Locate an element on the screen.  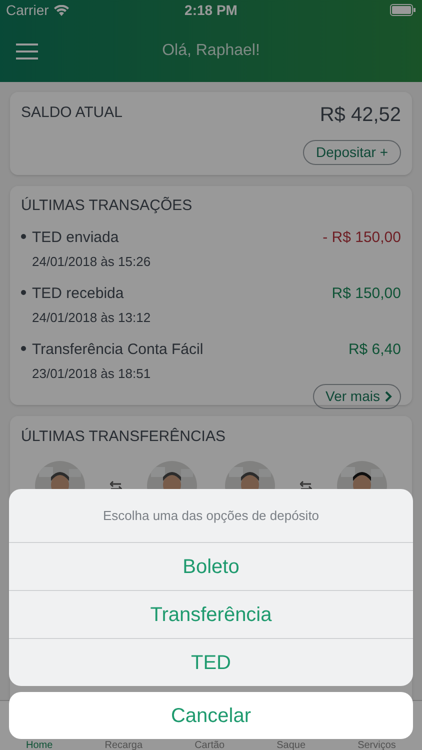
balance-amount: R$ 42,52 is located at coordinates (360, 115).